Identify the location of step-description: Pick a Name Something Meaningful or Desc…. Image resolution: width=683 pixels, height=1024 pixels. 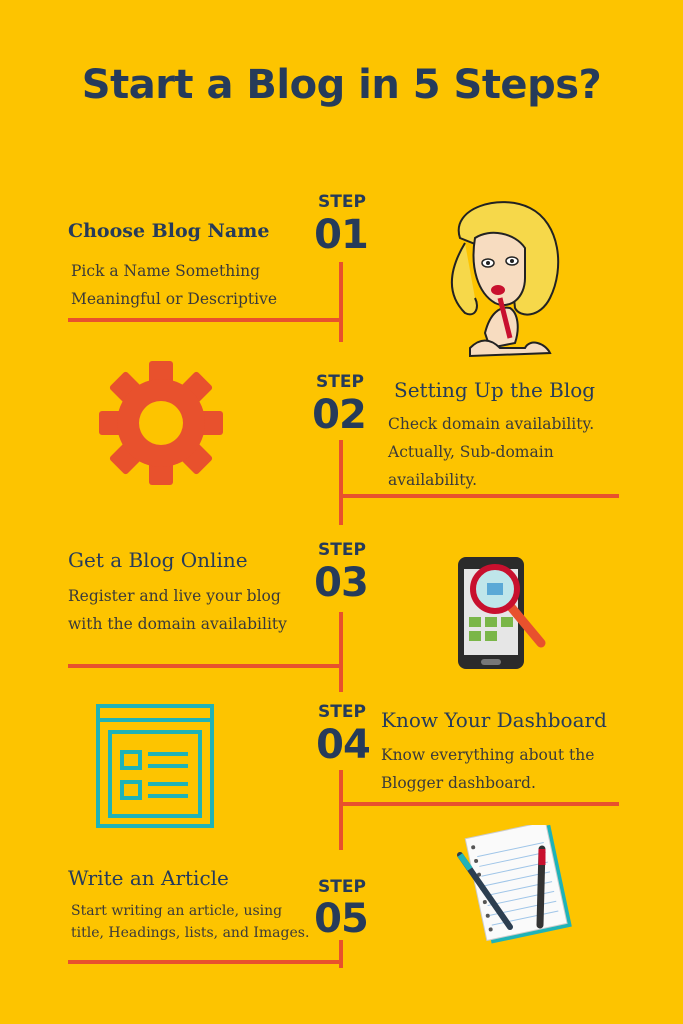
(174, 285).